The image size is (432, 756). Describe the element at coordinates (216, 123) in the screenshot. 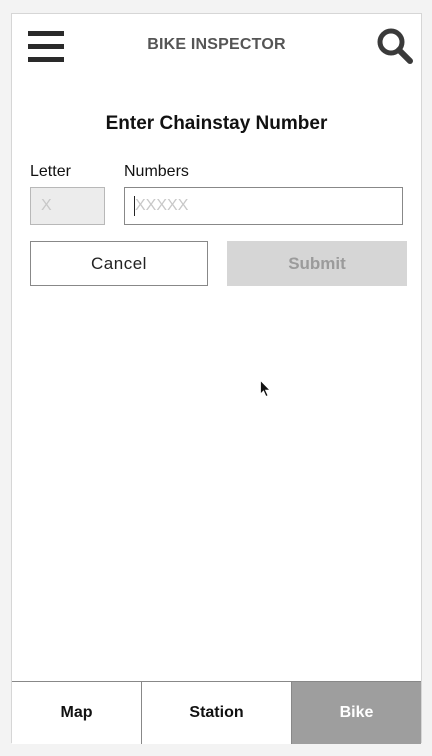

I see `form-title: Enter Chainstay Number` at that location.